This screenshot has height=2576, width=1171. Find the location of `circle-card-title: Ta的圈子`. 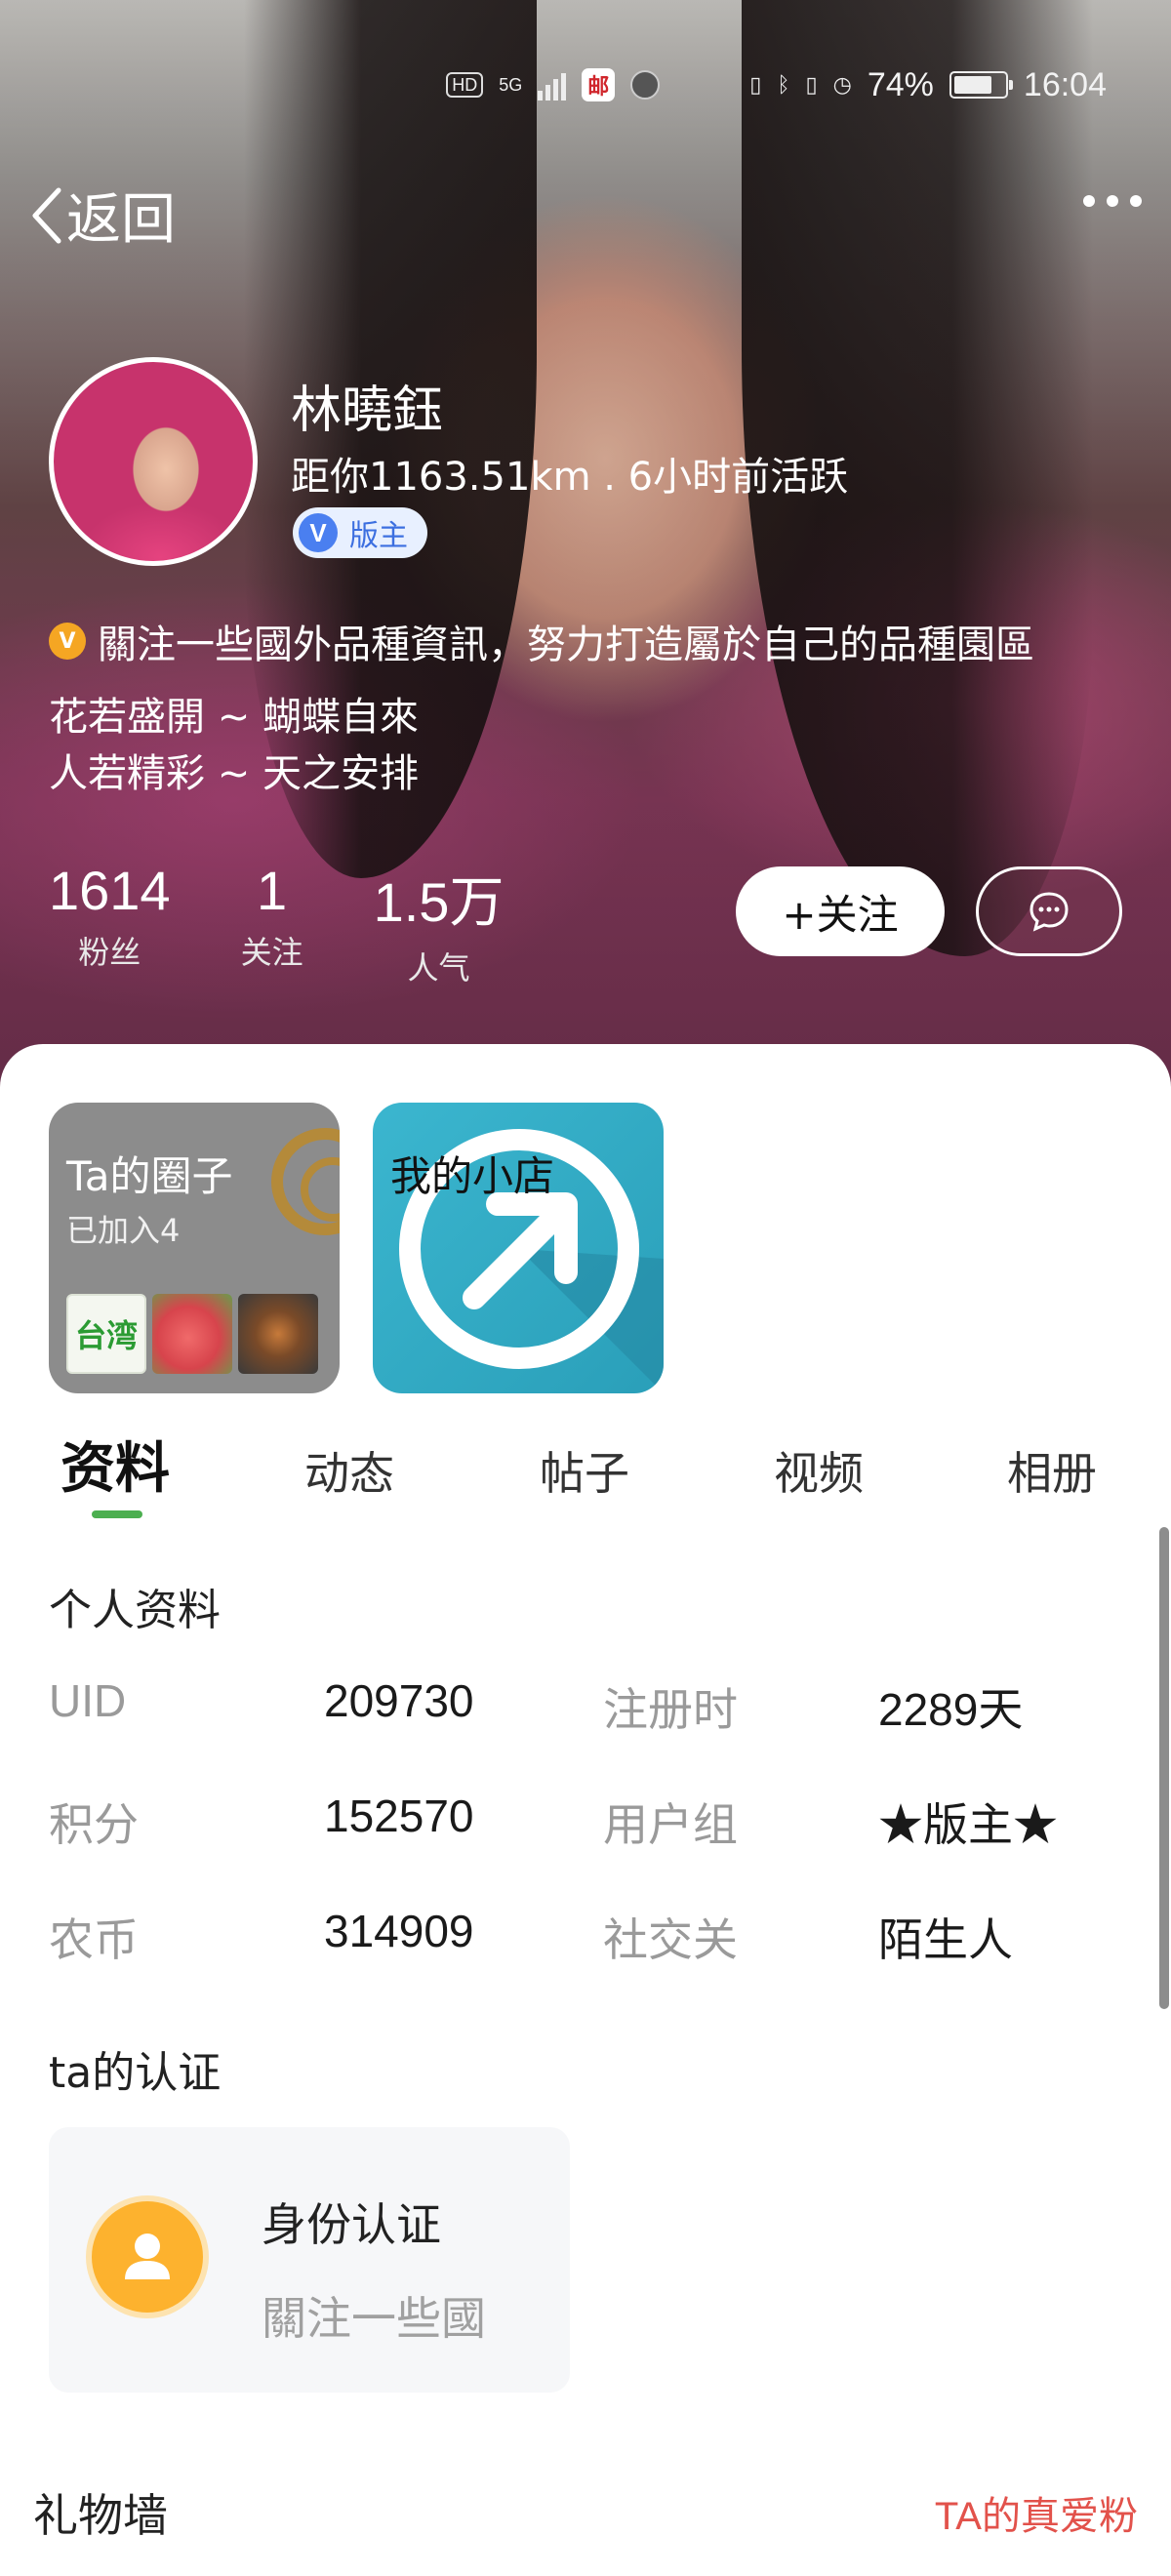

circle-card-title: Ta的圈子 is located at coordinates (149, 1176).